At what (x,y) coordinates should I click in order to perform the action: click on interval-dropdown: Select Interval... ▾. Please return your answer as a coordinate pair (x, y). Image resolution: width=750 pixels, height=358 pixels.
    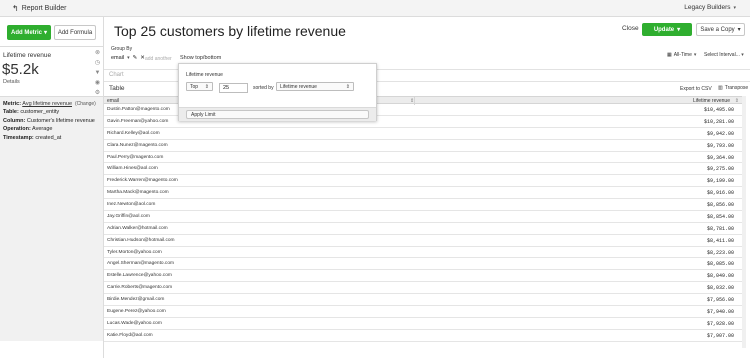
    Looking at the image, I should click on (724, 55).